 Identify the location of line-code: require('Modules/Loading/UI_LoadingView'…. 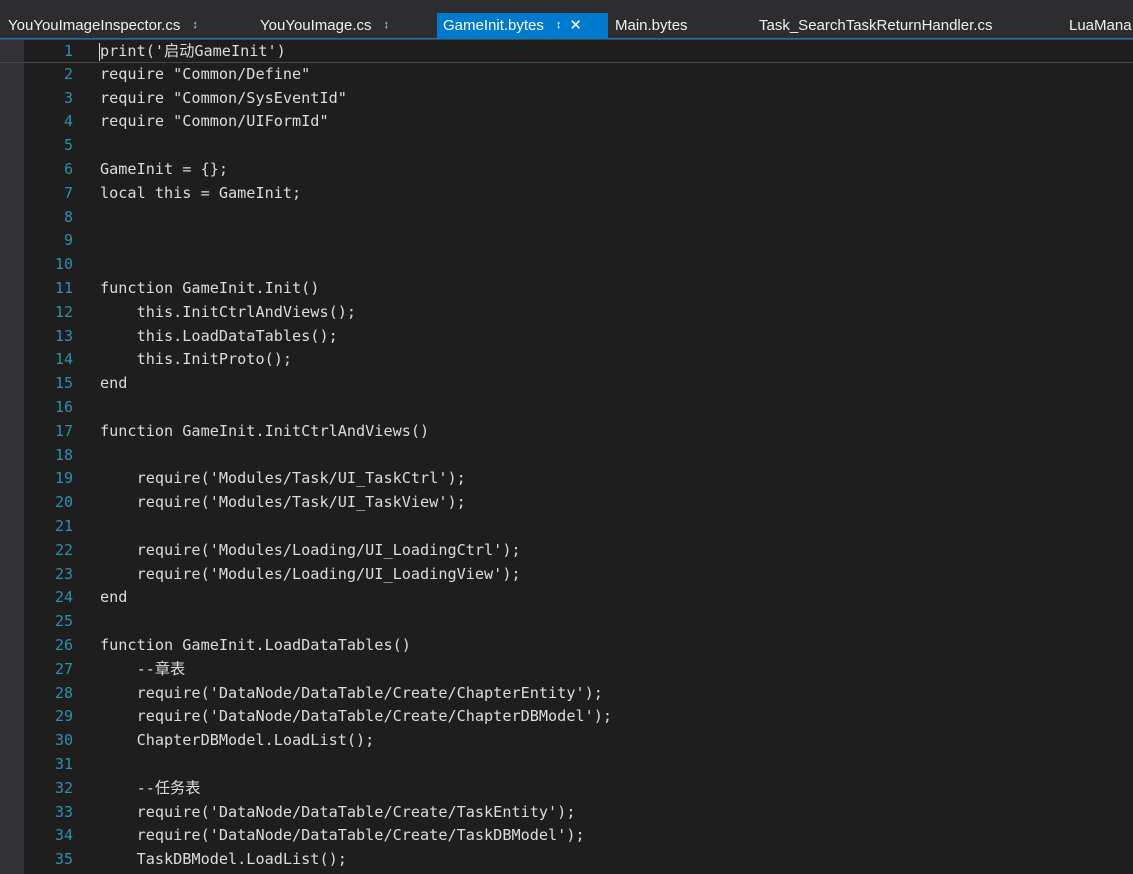
(310, 575).